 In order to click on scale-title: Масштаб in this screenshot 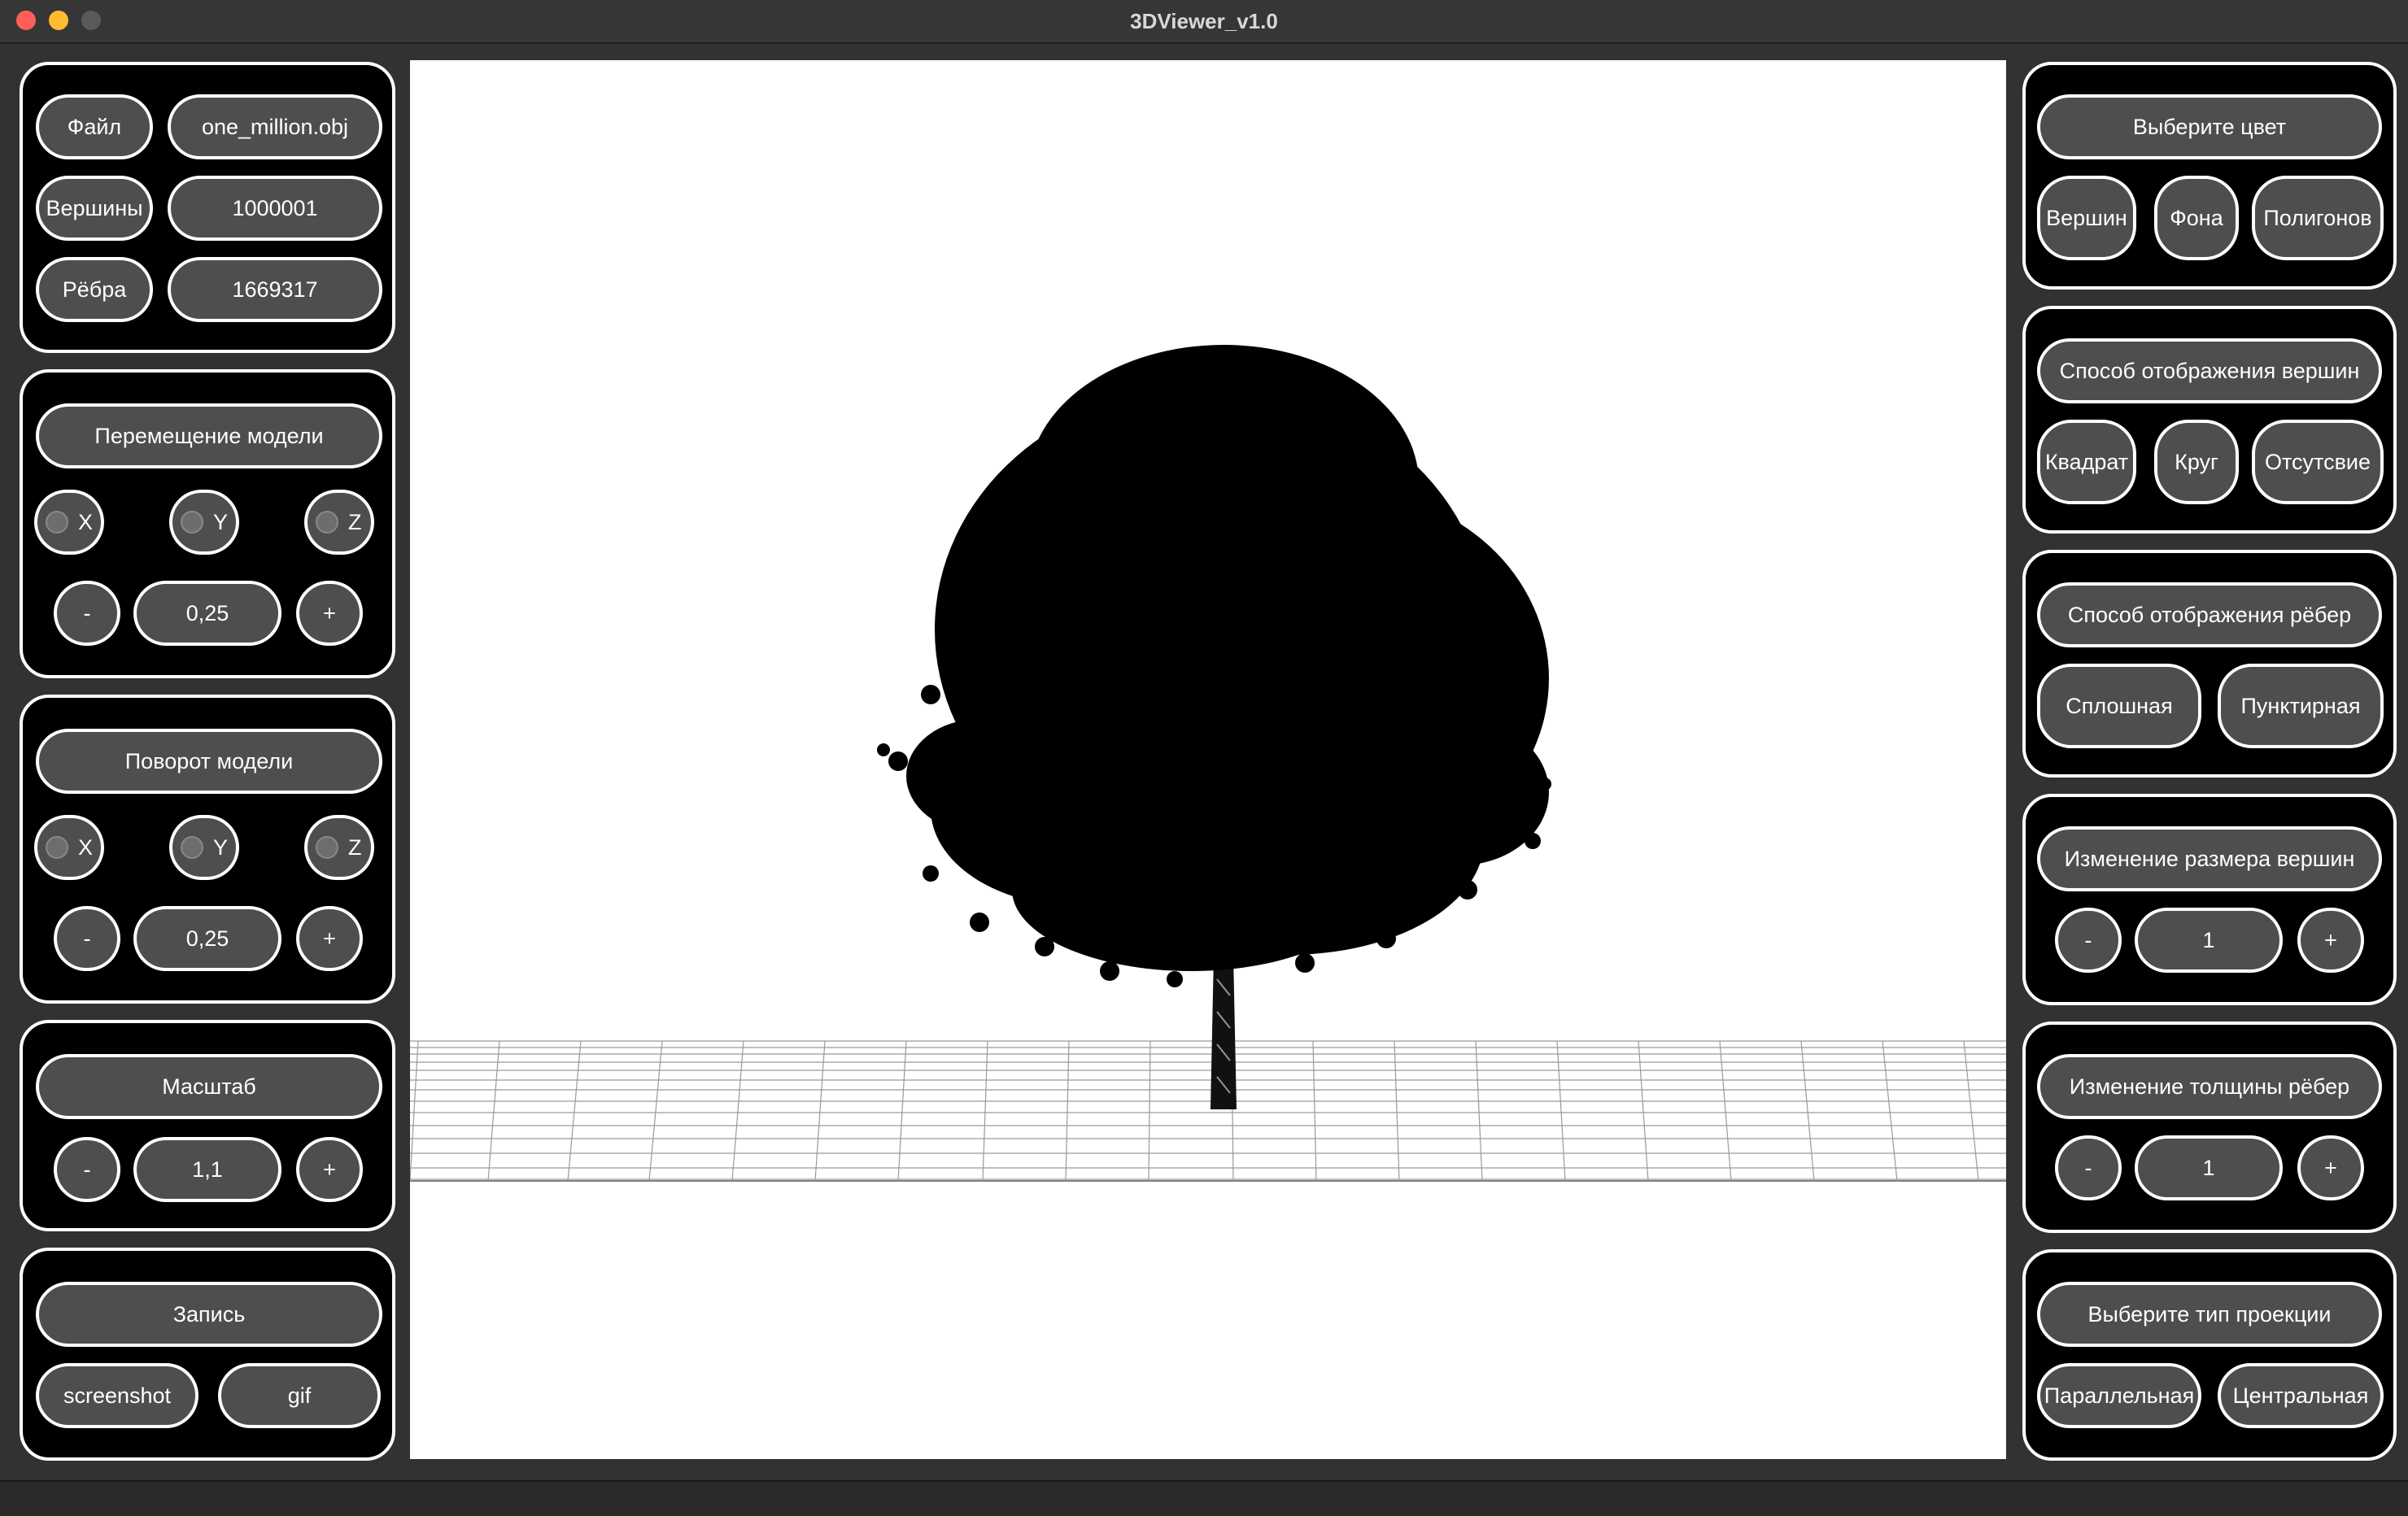, I will do `click(209, 1086)`.